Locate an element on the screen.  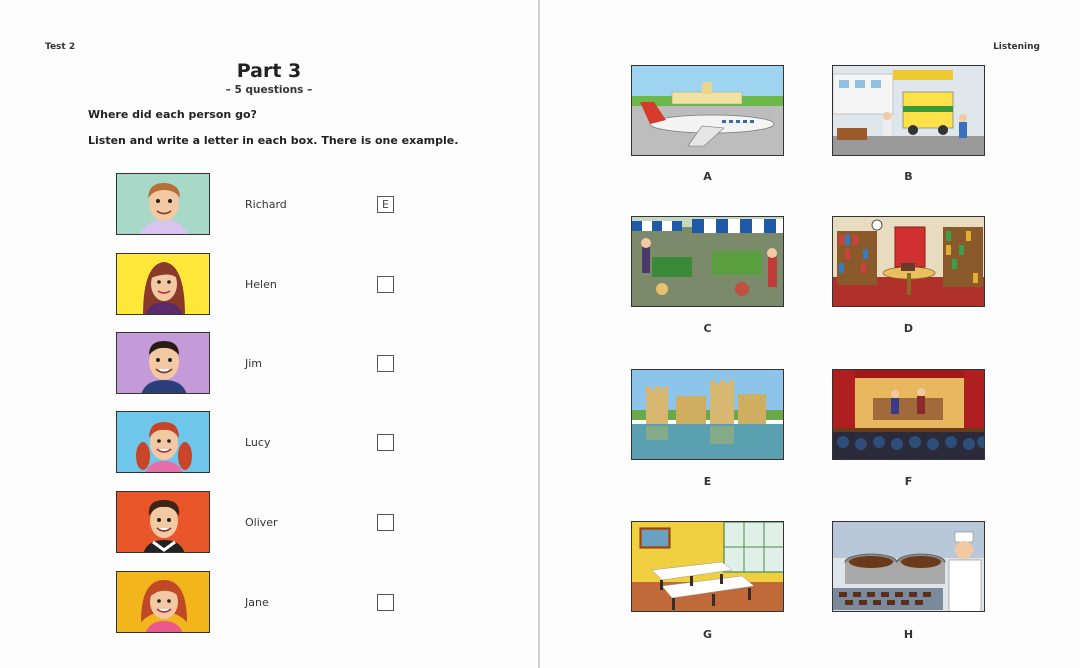
picture-h-chocolate-factory is located at coordinates (908, 566).